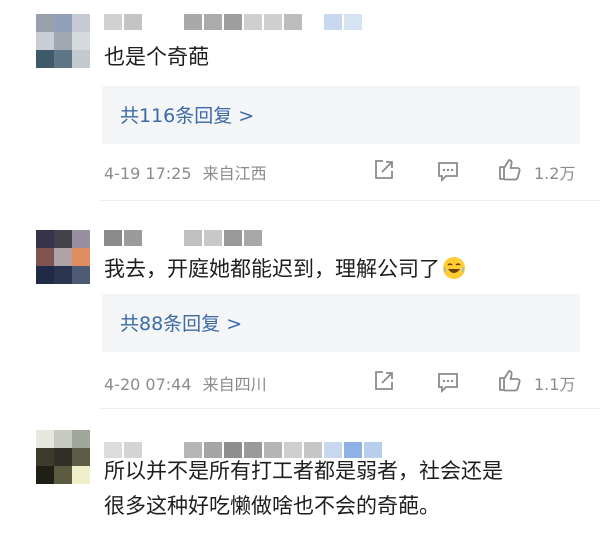 The width and height of the screenshot is (600, 533). Describe the element at coordinates (555, 173) in the screenshot. I see `like-count: 1.2万` at that location.